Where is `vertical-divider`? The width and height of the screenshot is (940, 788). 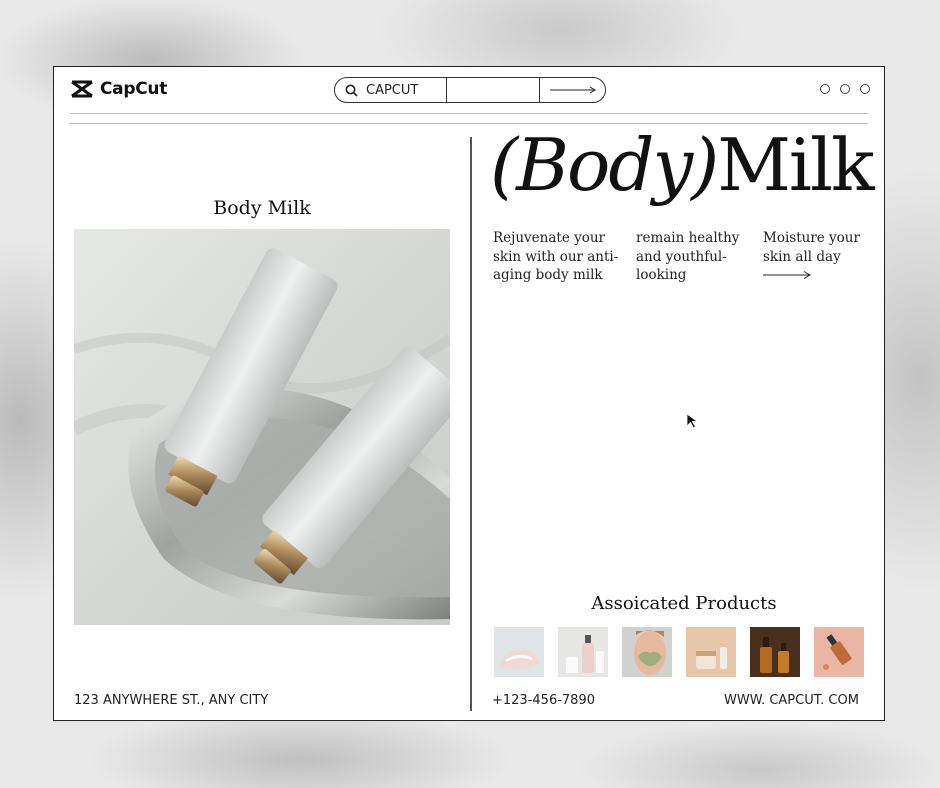 vertical-divider is located at coordinates (471, 424).